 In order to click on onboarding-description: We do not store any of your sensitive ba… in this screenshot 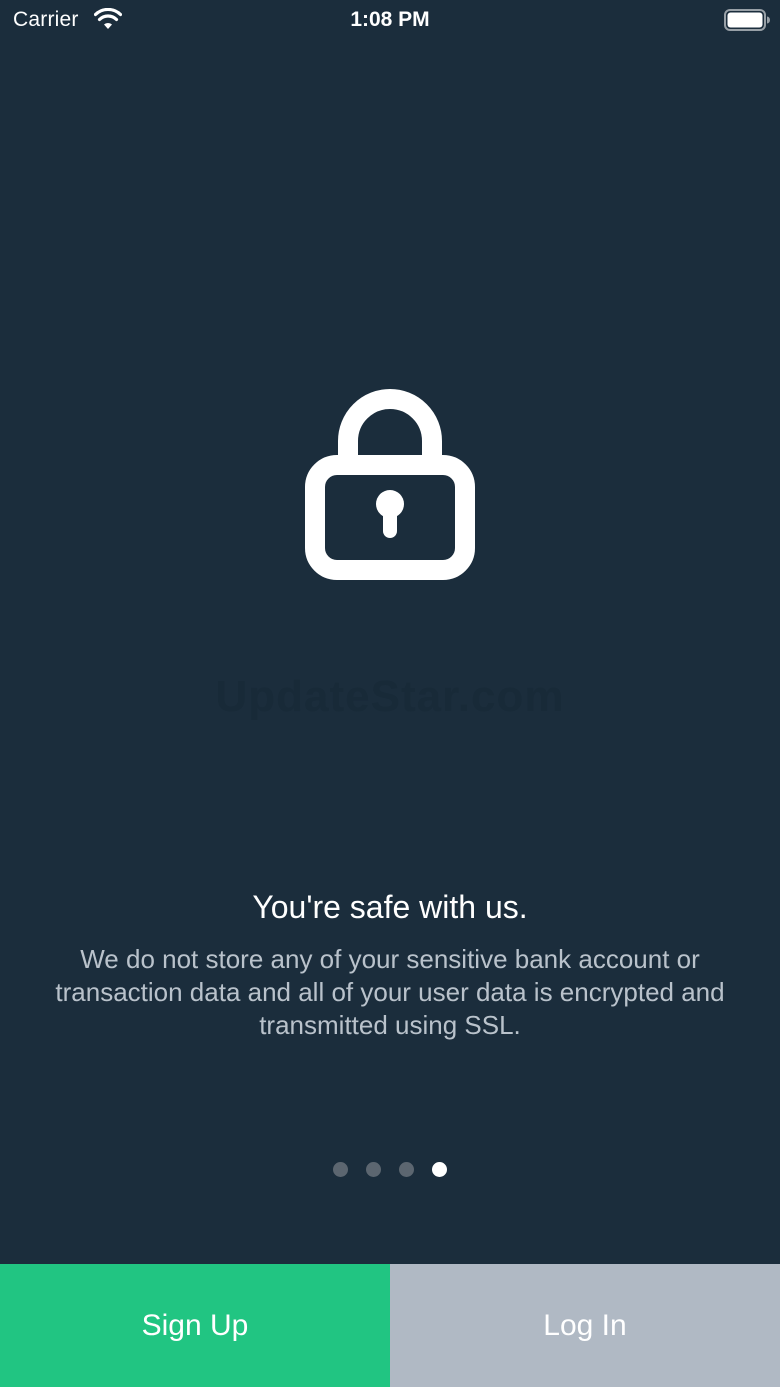, I will do `click(390, 992)`.